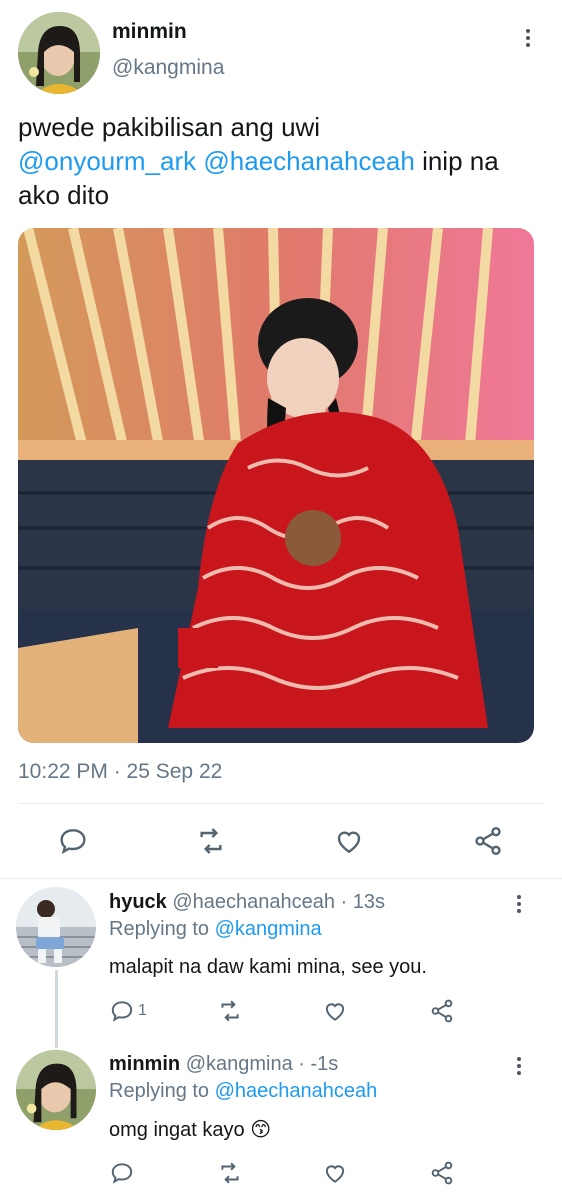  I want to click on mention-link: @haechanahceah, so click(308, 161).